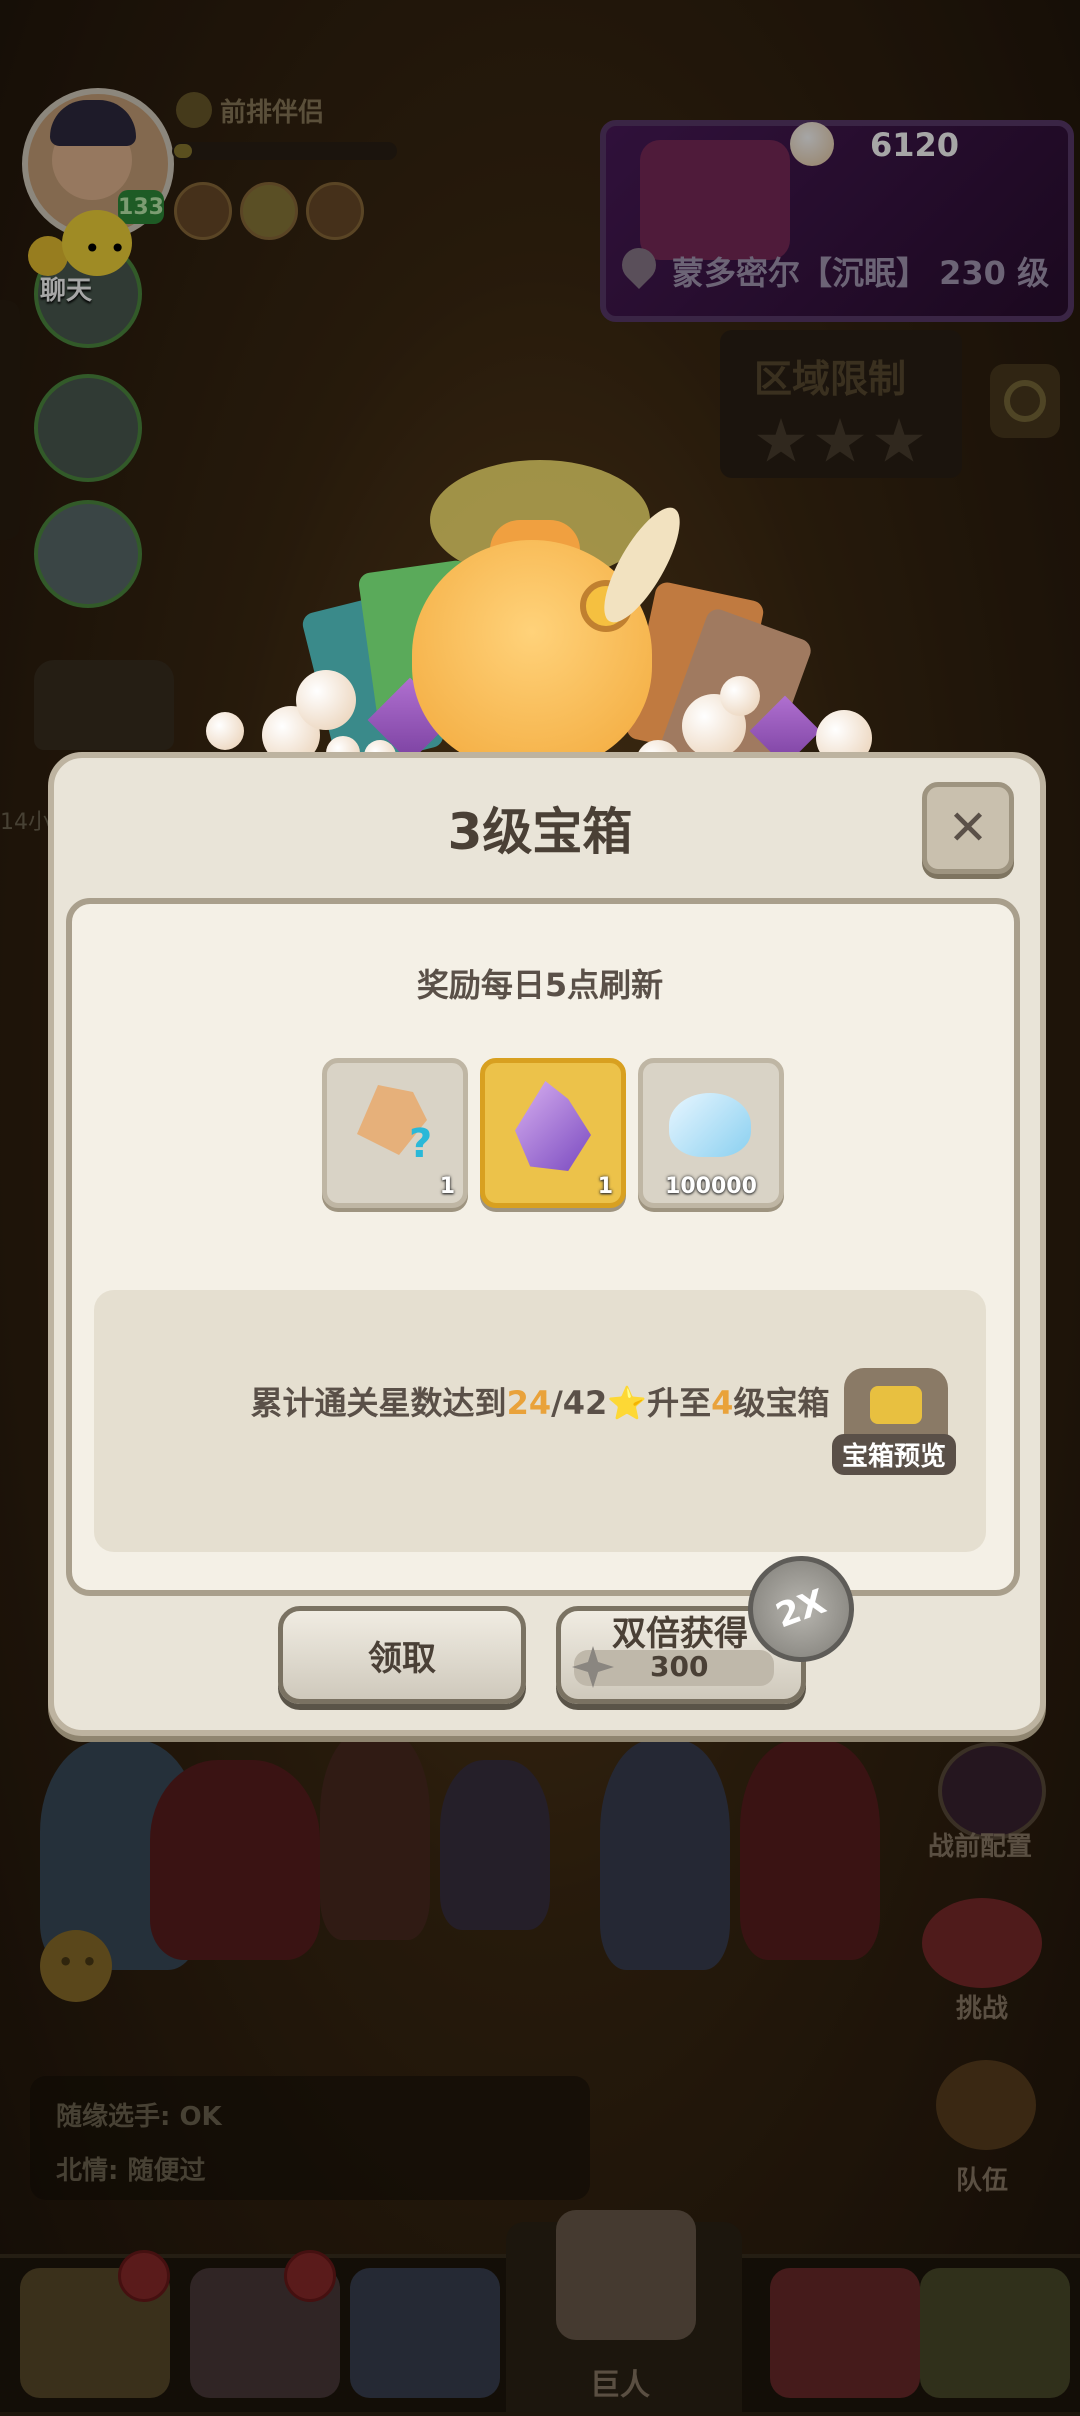 This screenshot has width=1080, height=2416. I want to click on star-icon: ⭐, so click(627, 1403).